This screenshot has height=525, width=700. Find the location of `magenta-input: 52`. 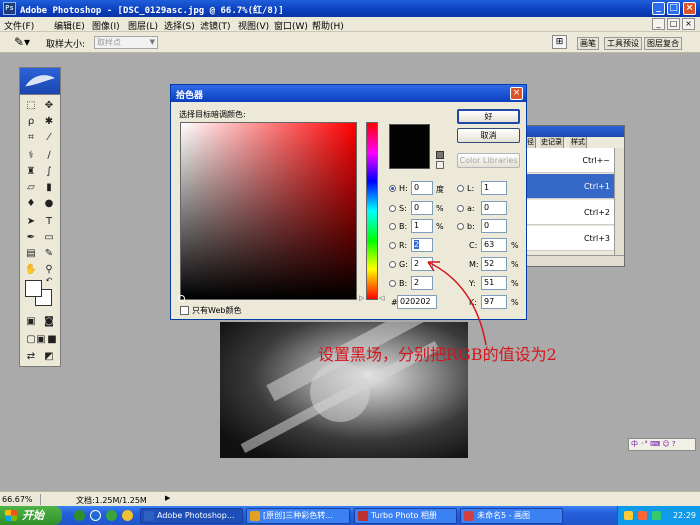

magenta-input: 52 is located at coordinates (494, 264).